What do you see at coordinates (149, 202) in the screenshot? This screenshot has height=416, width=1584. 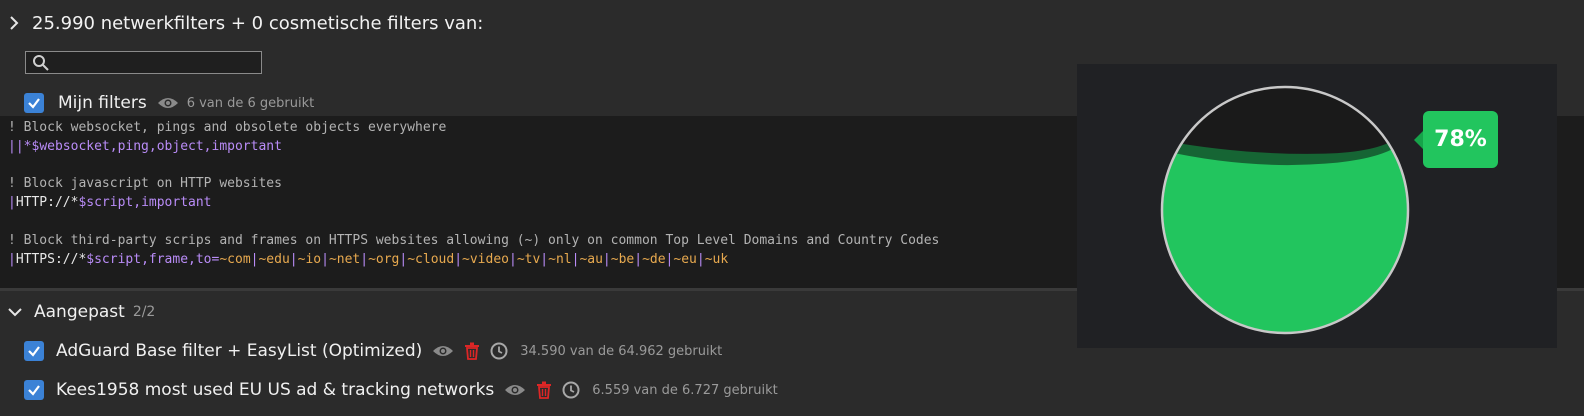 I see `rule-options: script,important` at bounding box center [149, 202].